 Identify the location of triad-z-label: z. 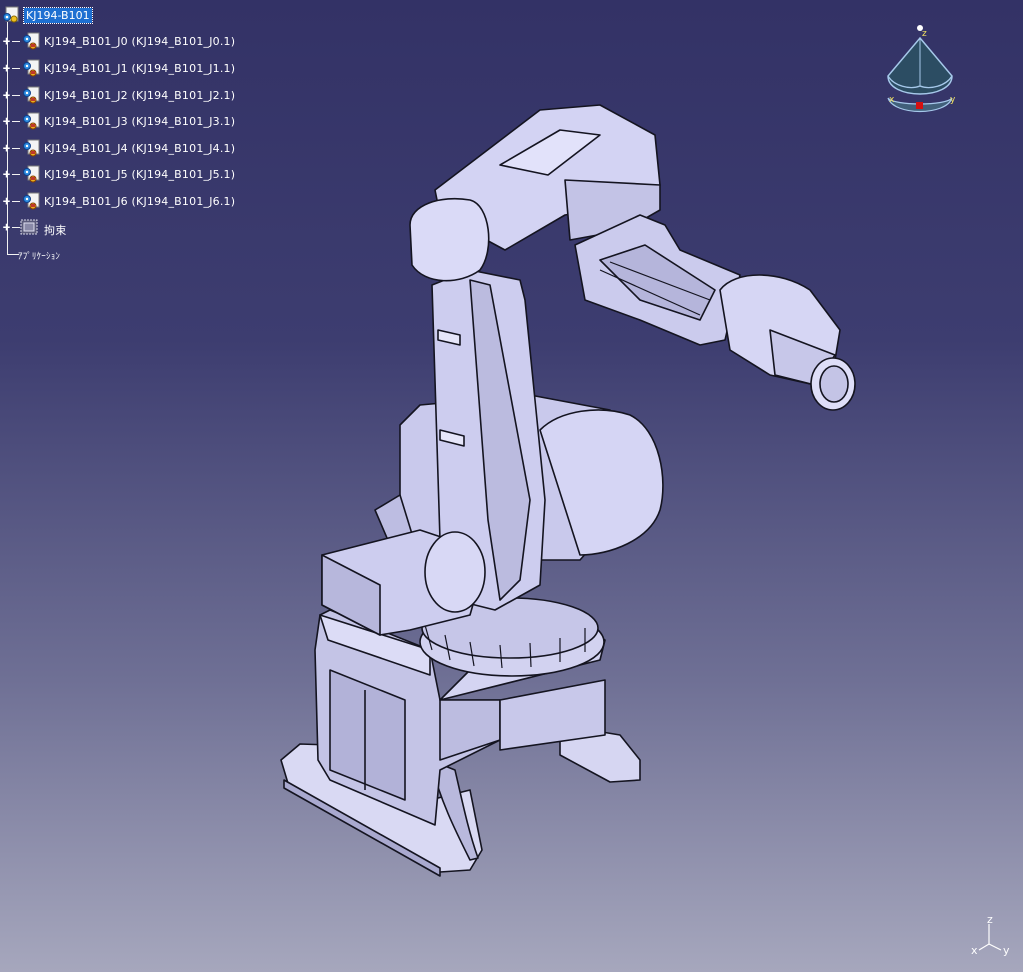
(990, 919).